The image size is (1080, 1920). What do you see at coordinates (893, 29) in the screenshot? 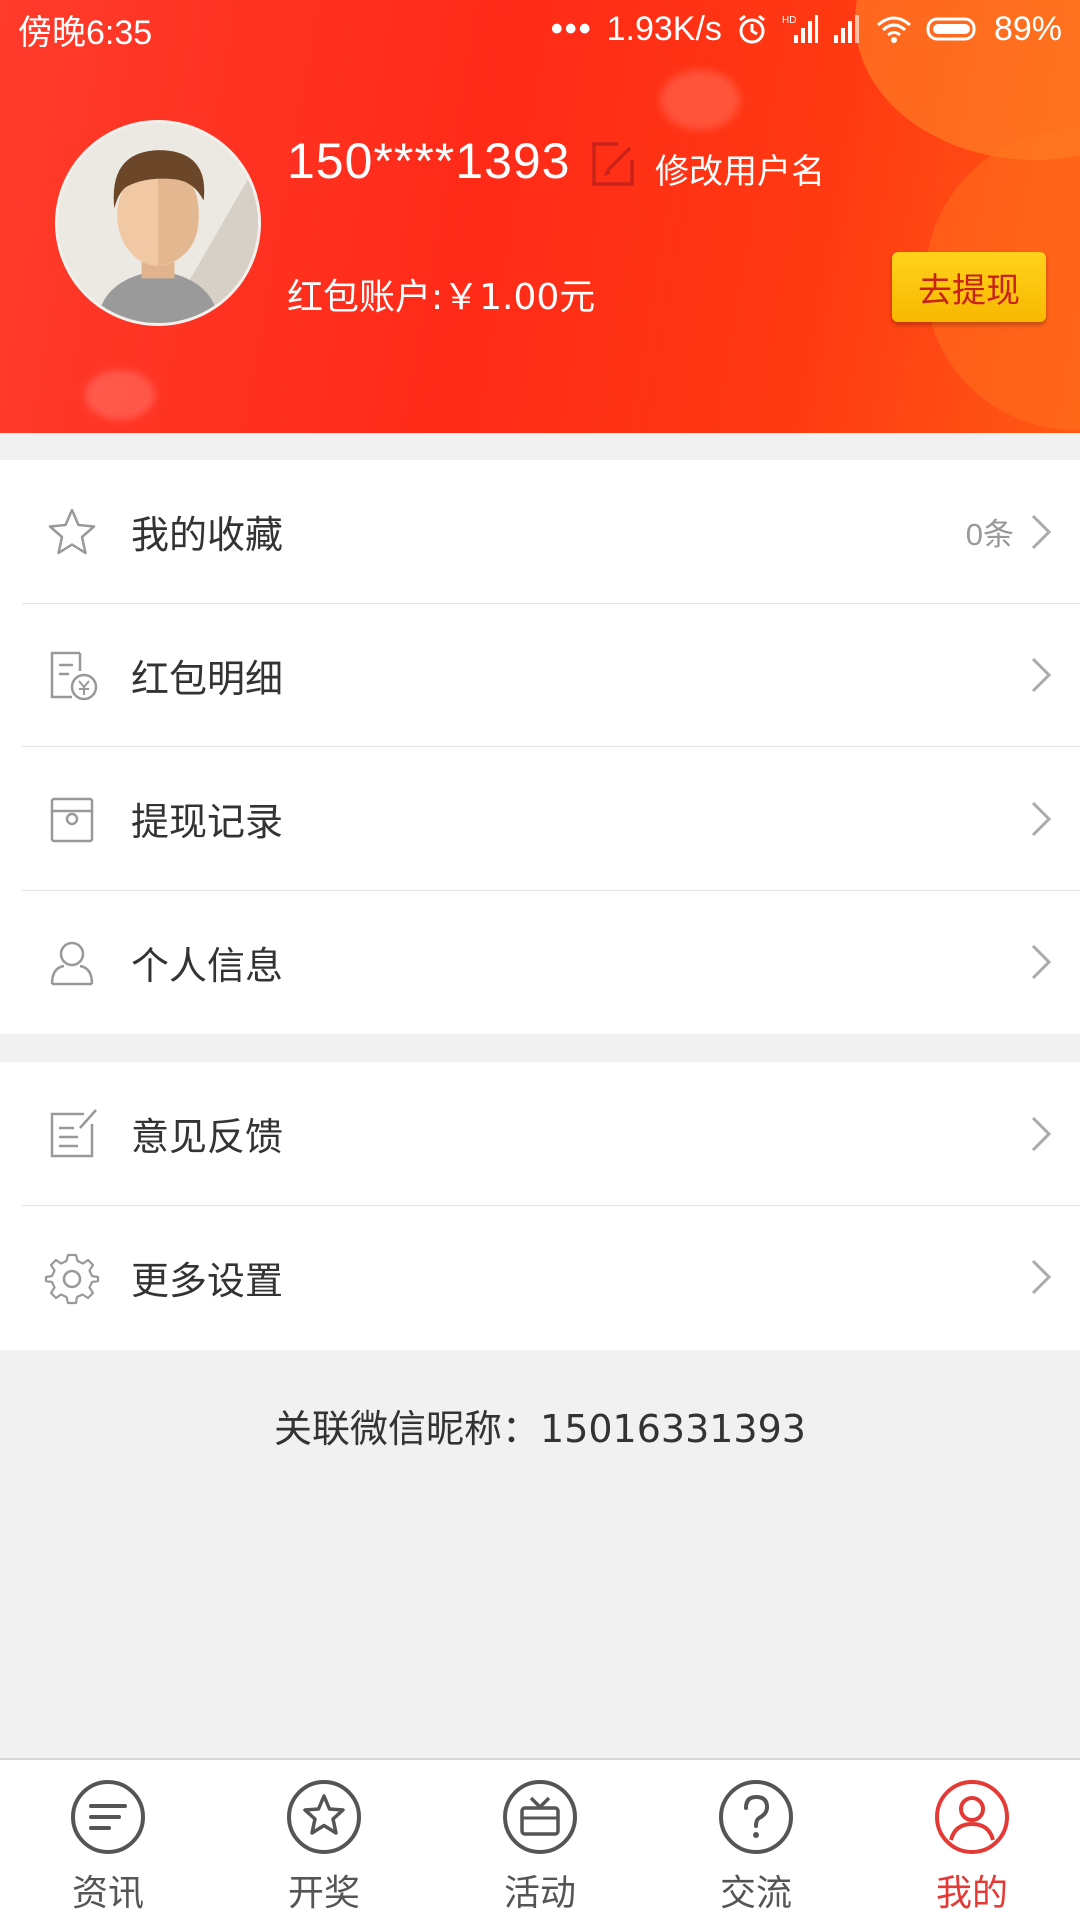
I see `wifi-icon` at bounding box center [893, 29].